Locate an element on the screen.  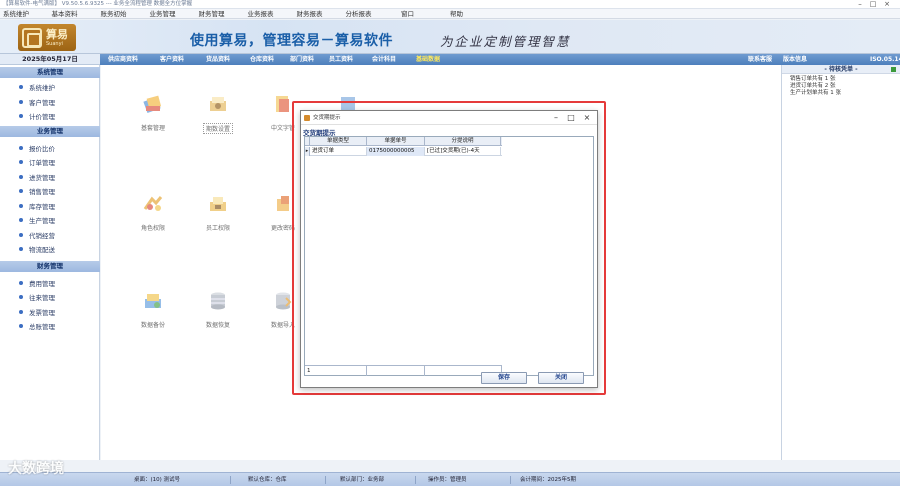
sidebar-item-system-maintain: 系统维护 is located at coordinates (37, 88).